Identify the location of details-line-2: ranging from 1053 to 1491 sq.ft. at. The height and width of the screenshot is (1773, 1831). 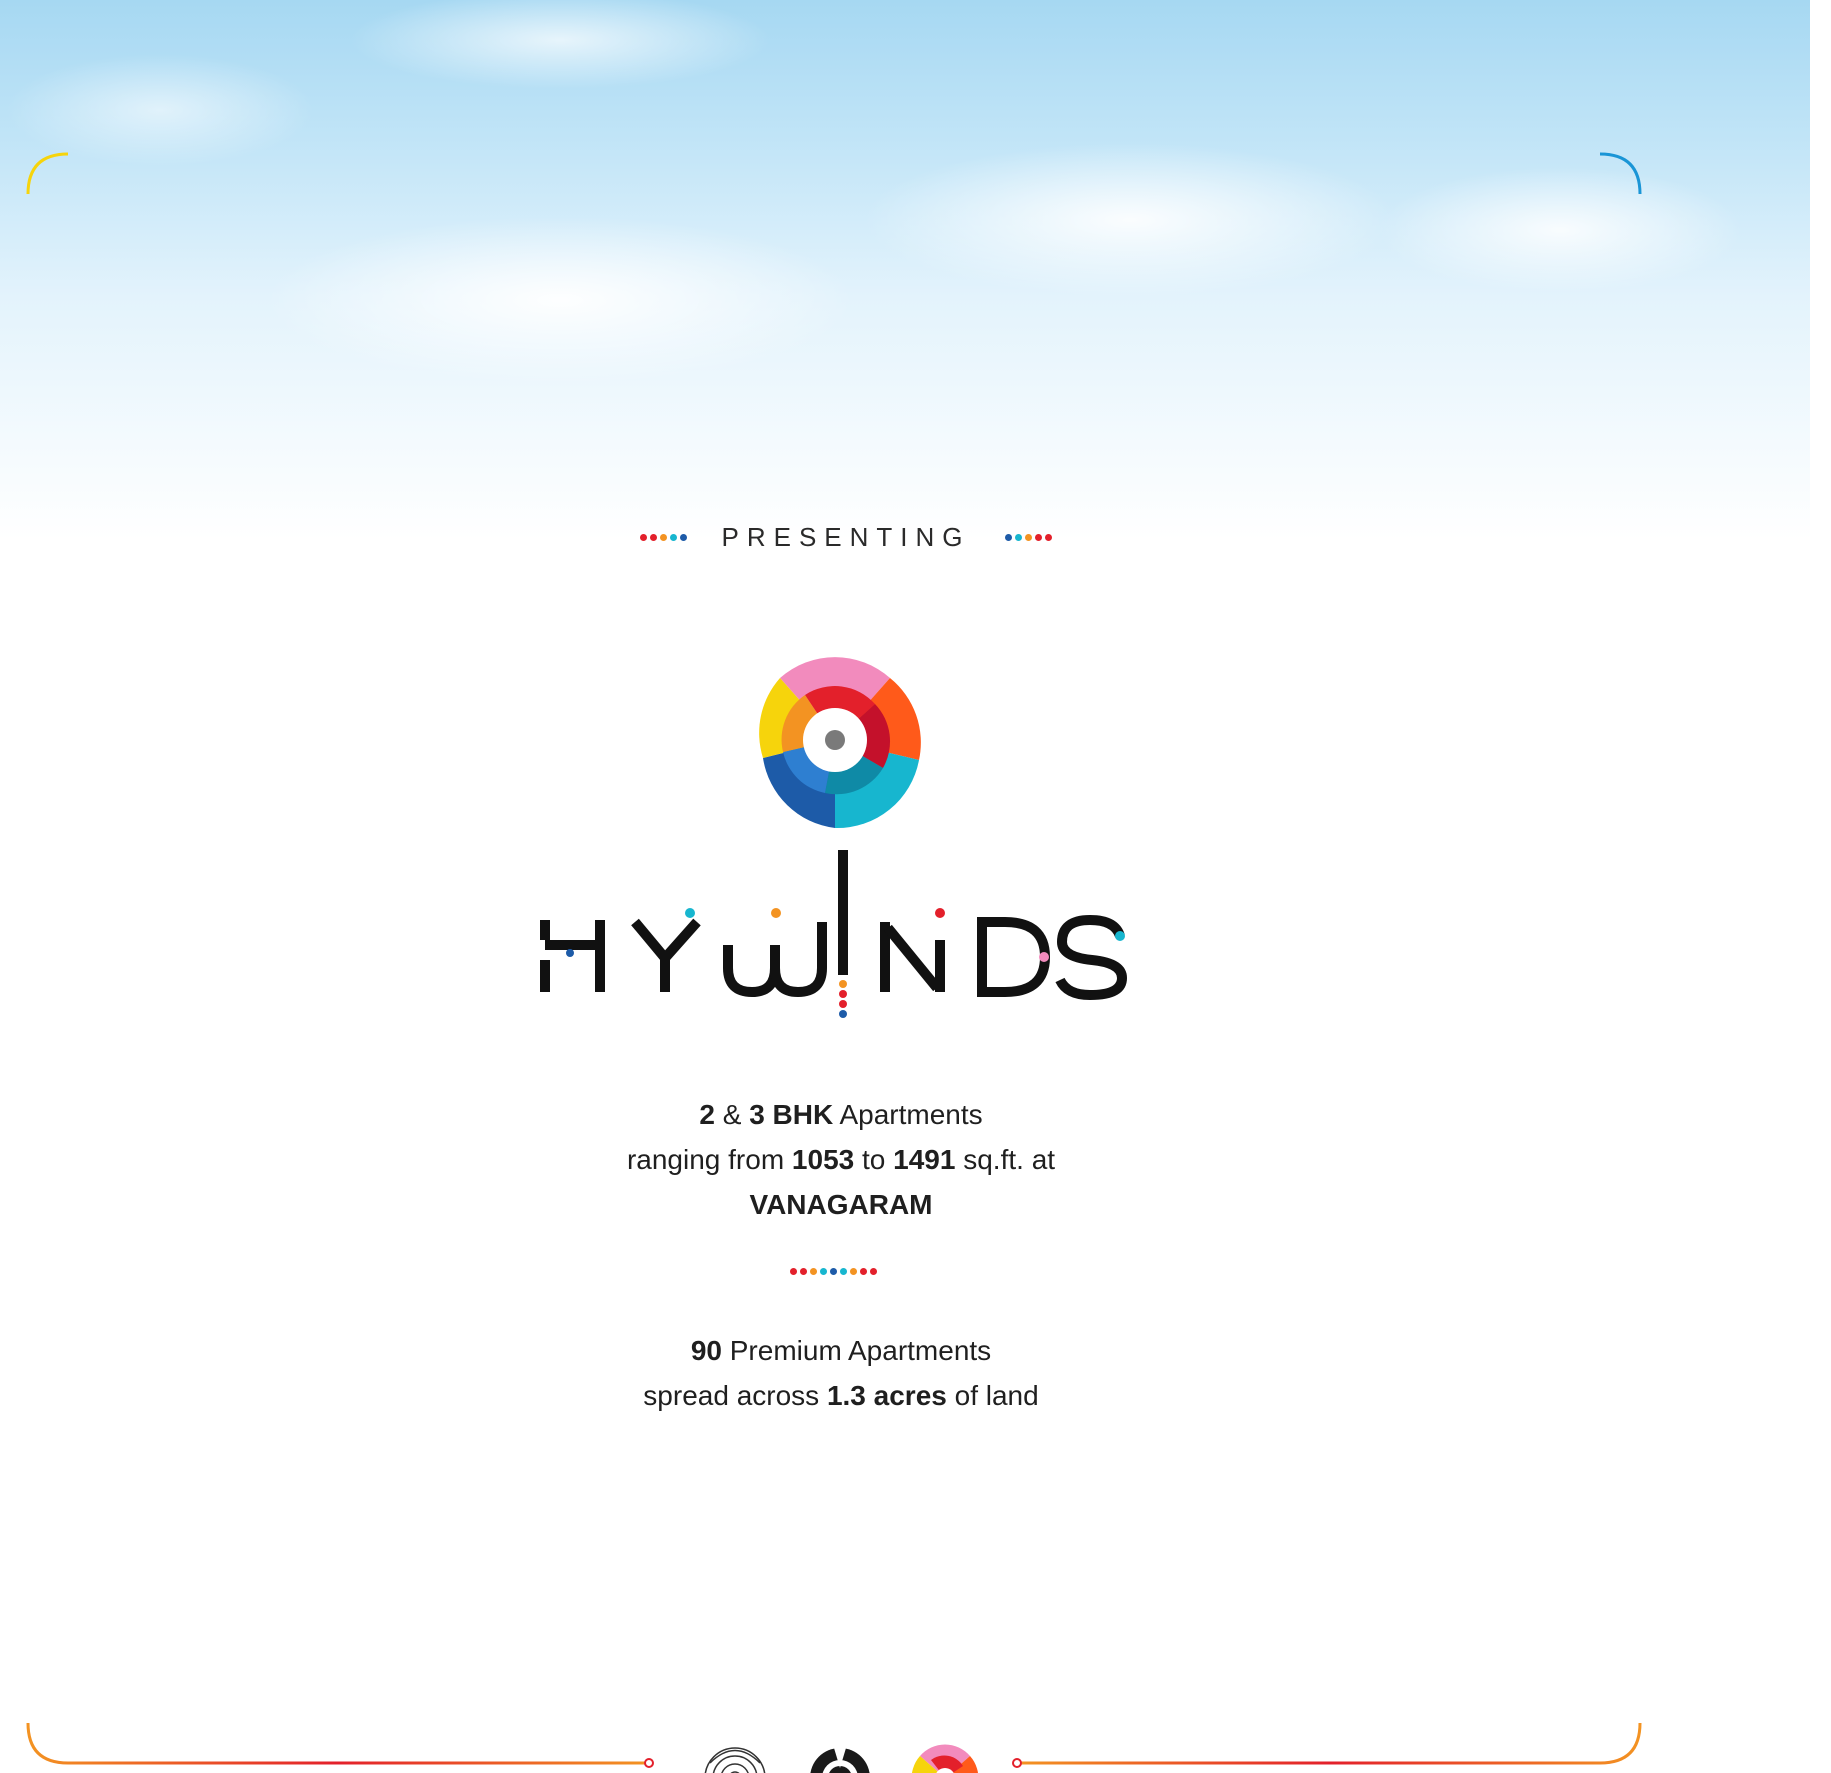
(841, 1159).